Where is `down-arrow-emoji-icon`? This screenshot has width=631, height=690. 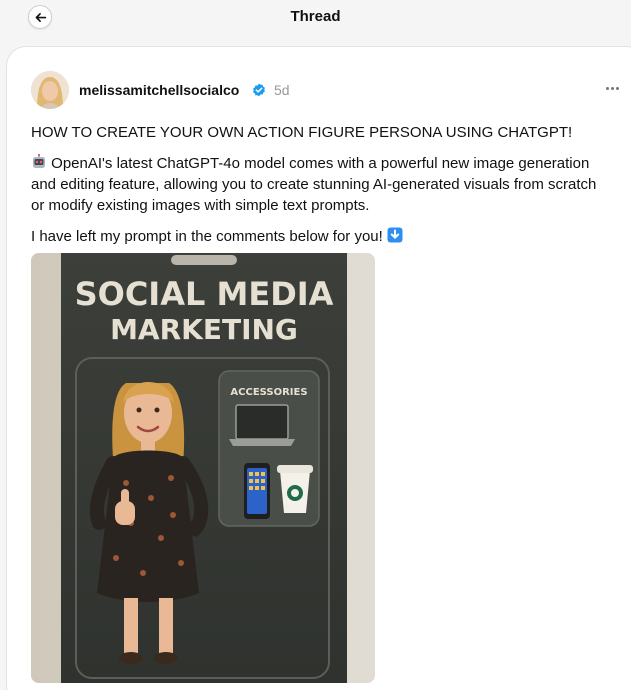 down-arrow-emoji-icon is located at coordinates (395, 235).